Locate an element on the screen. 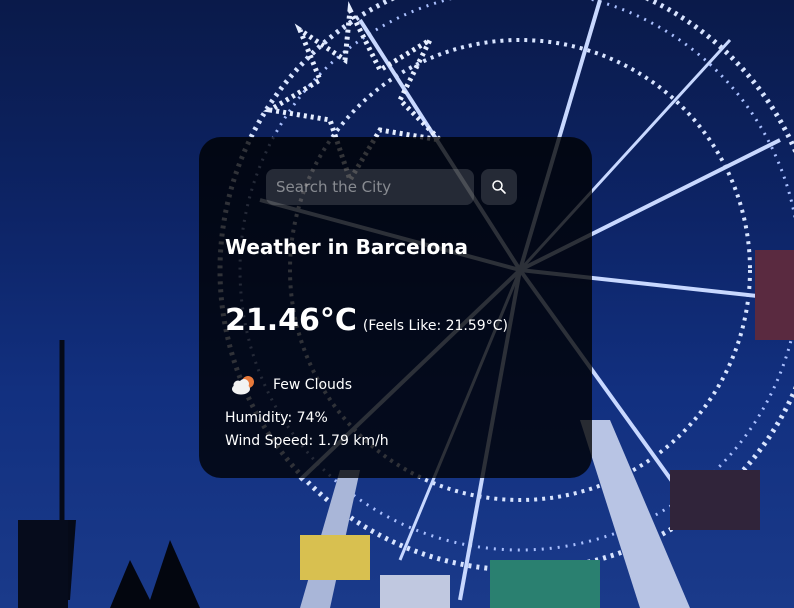  condition-row: Few Clouds is located at coordinates (290, 385).